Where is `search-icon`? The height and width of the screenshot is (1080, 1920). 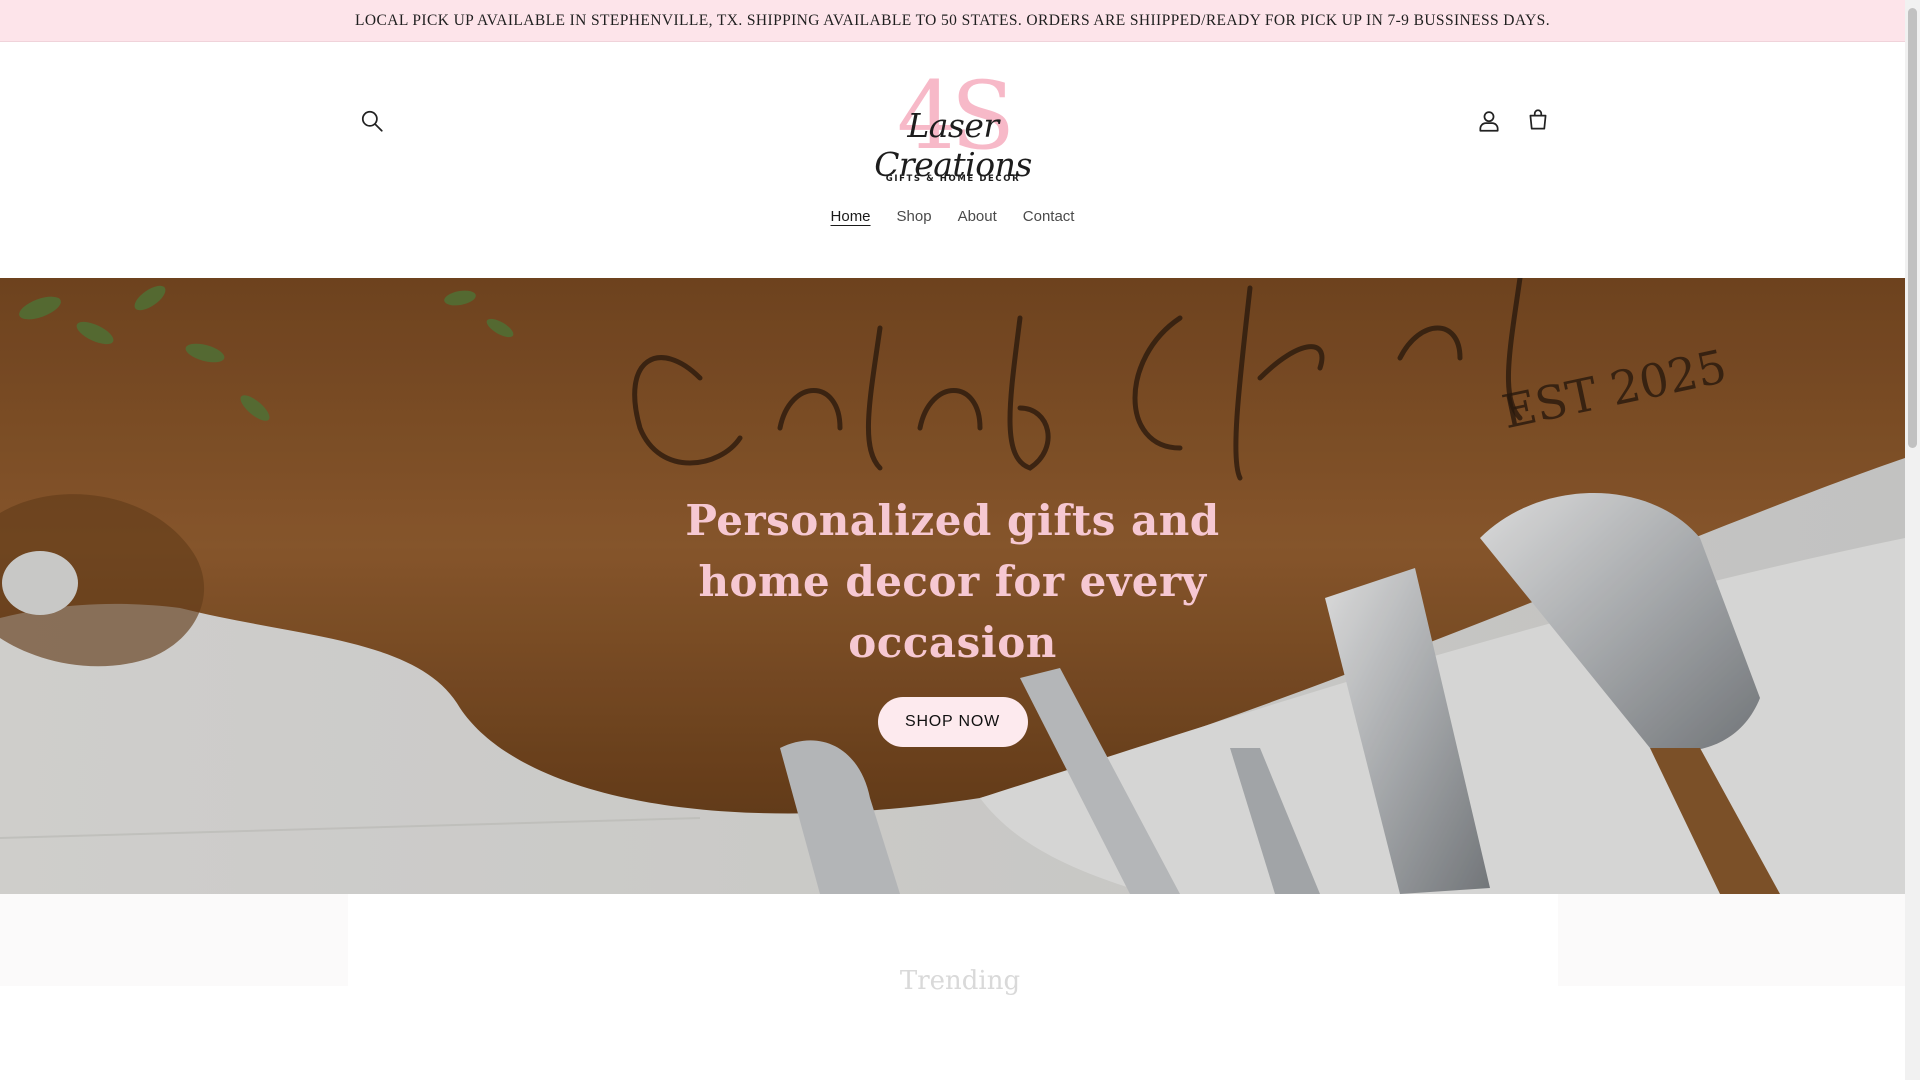 search-icon is located at coordinates (372, 121).